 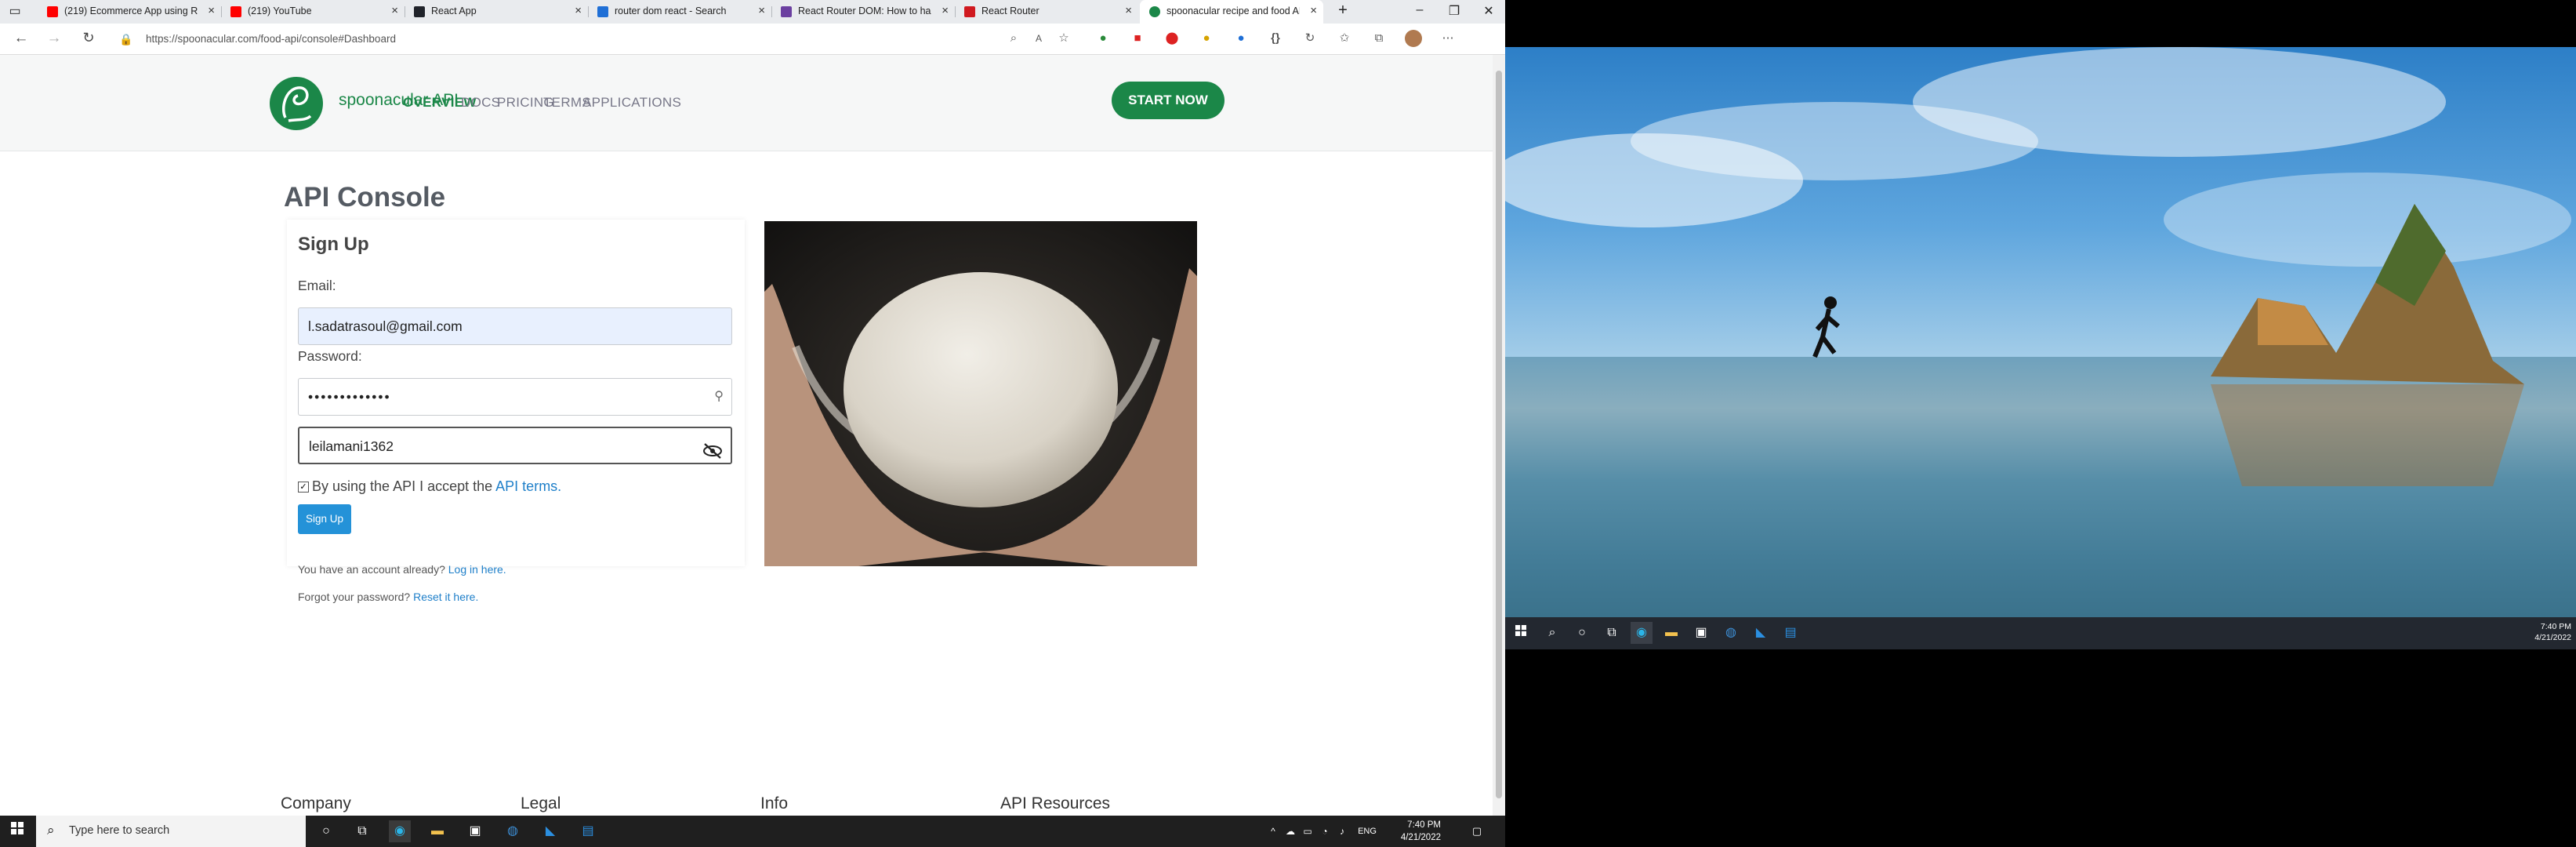 I want to click on tab-ecommerce: (219) Ecommerce App using Rea ×, so click(x=129, y=12).